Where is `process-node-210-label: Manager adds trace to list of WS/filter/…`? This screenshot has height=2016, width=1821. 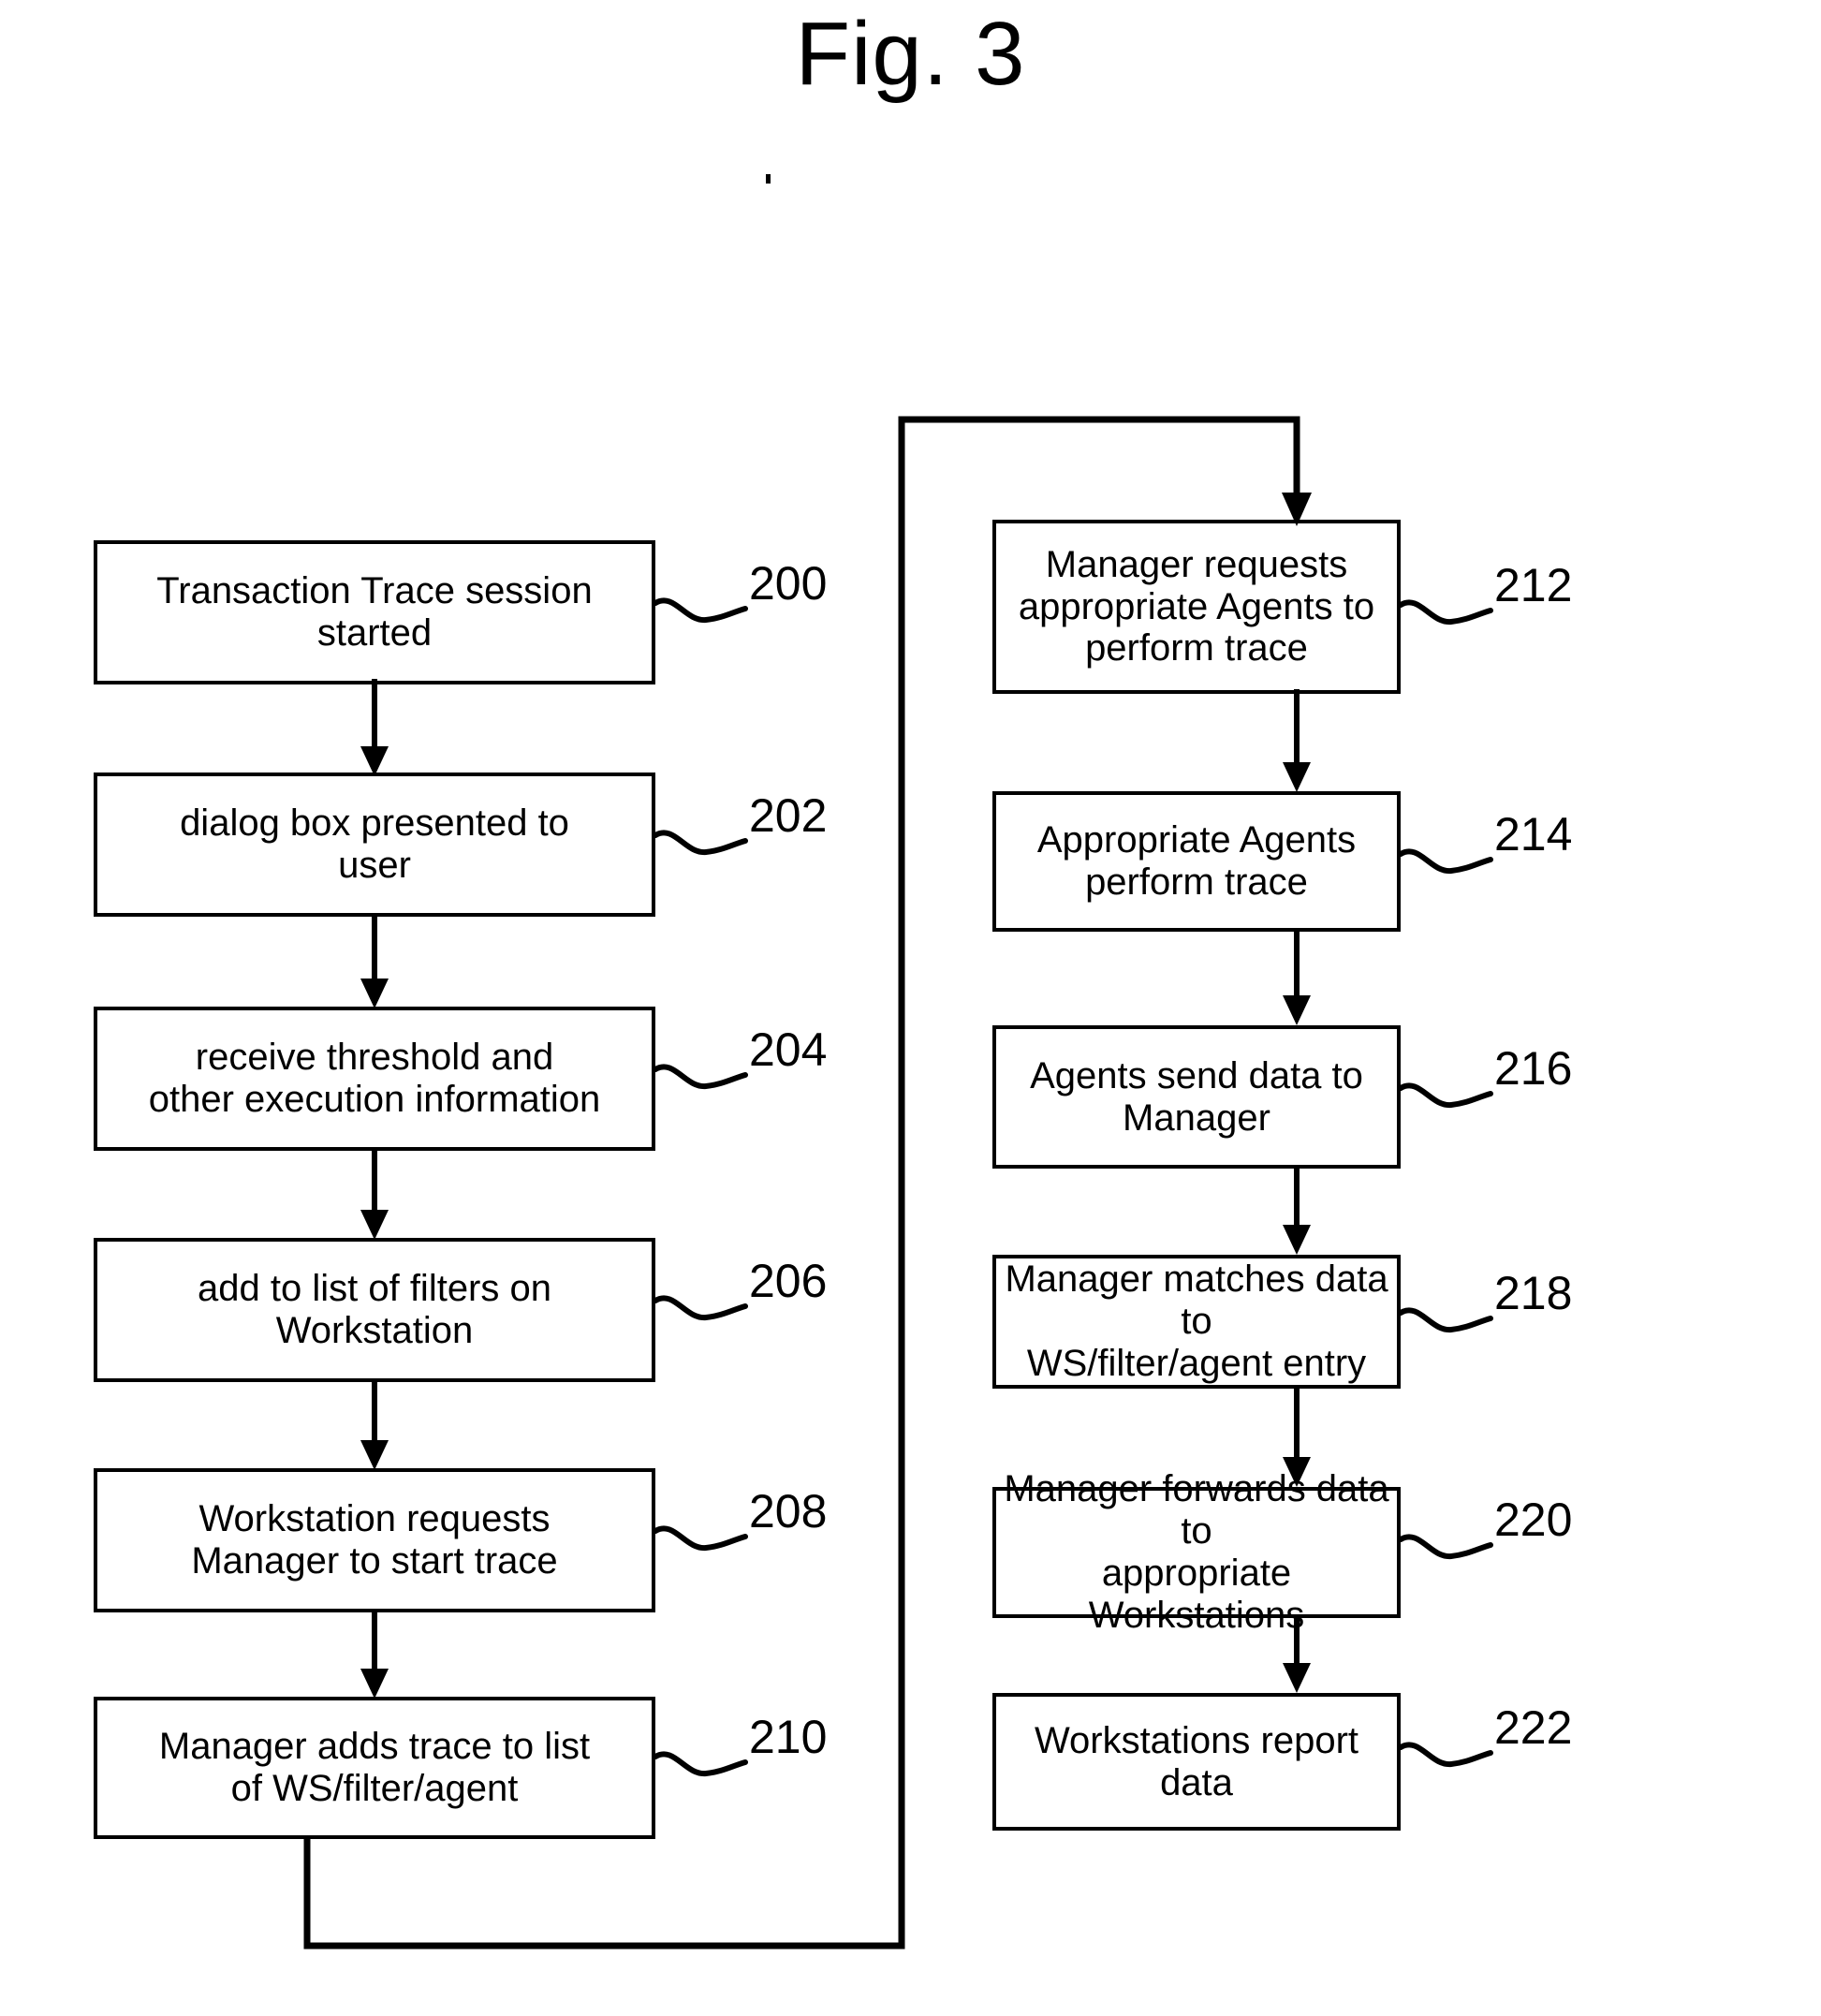 process-node-210-label: Manager adds trace to list of WS/filter/… is located at coordinates (374, 1768).